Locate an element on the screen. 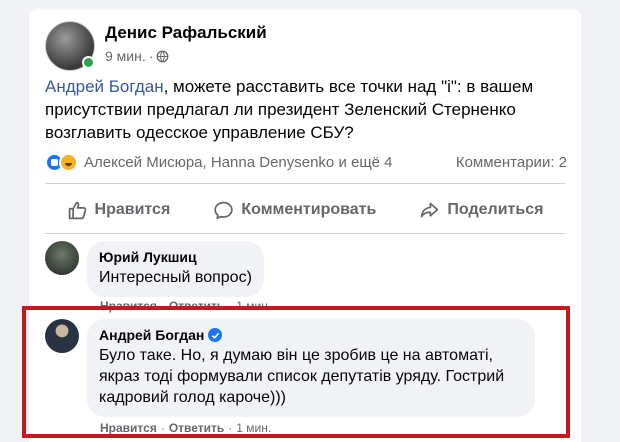 This screenshot has height=442, width=620. share-arrow-icon is located at coordinates (430, 209).